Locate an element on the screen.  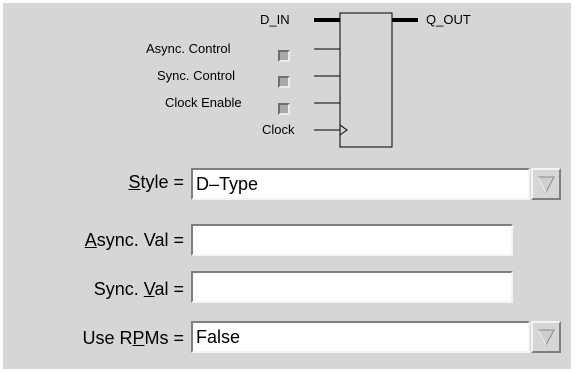
use-rpms-select: False is located at coordinates (360, 337).